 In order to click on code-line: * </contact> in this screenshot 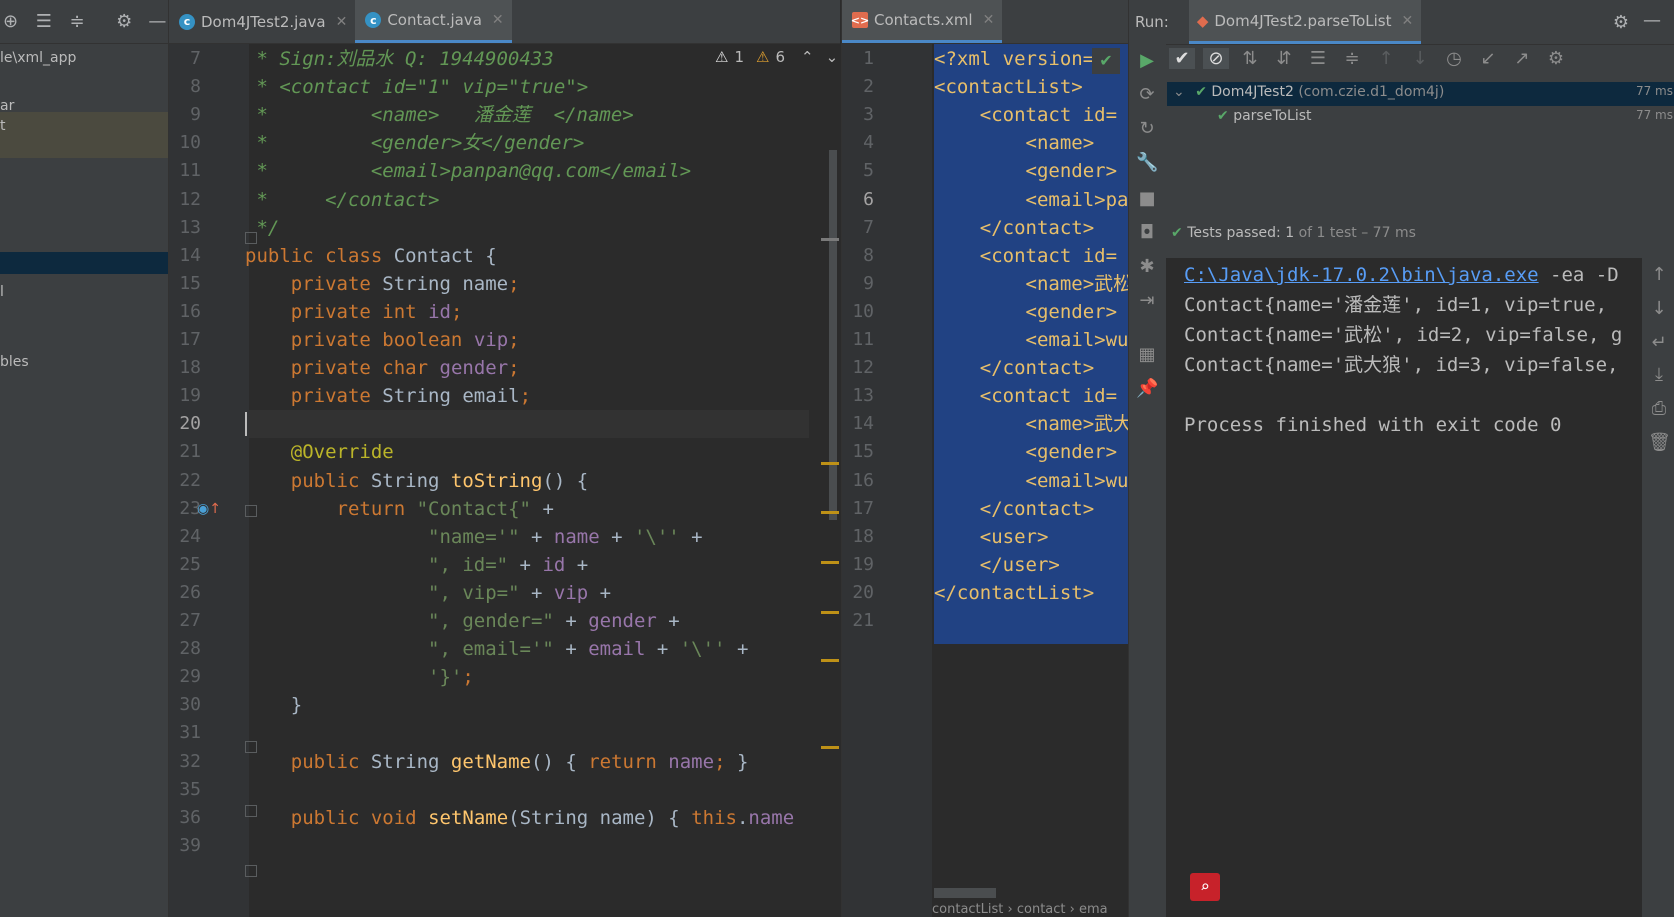, I will do `click(342, 200)`.